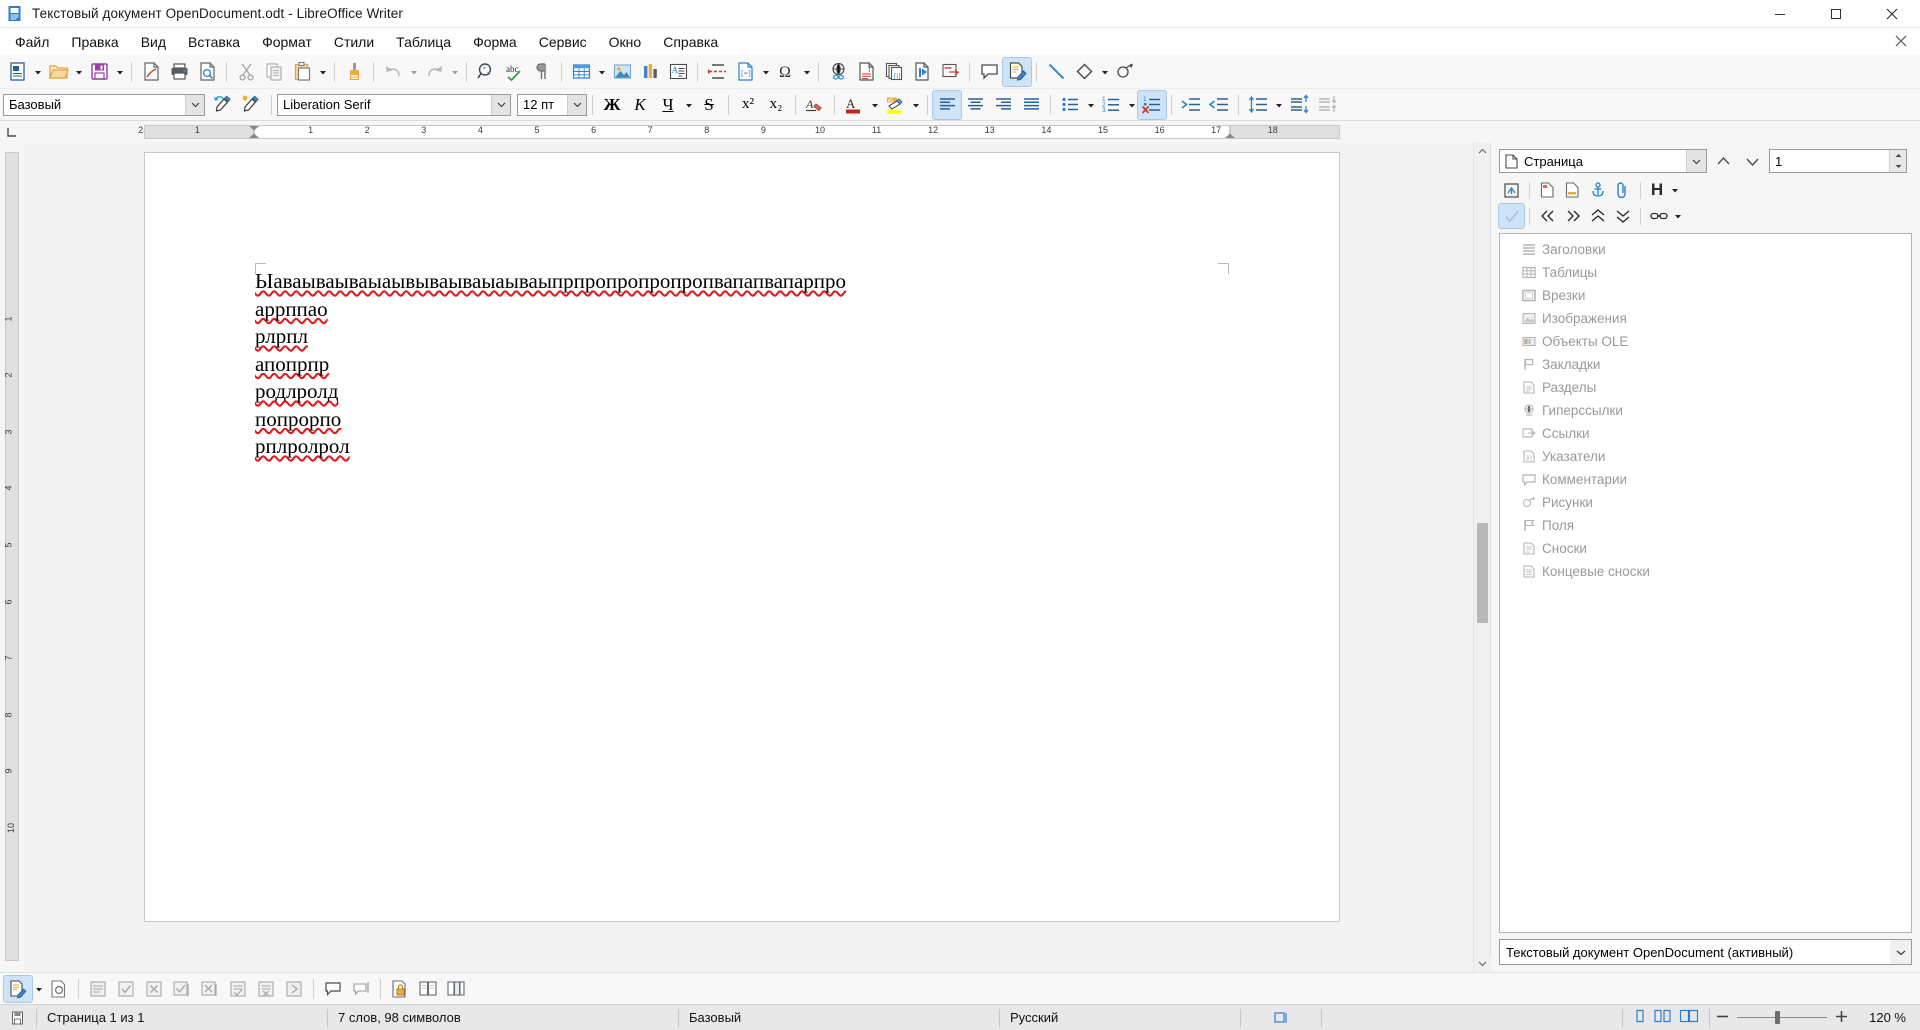 This screenshot has height=1030, width=1920. What do you see at coordinates (854, 105) in the screenshot?
I see `font-color-button: A` at bounding box center [854, 105].